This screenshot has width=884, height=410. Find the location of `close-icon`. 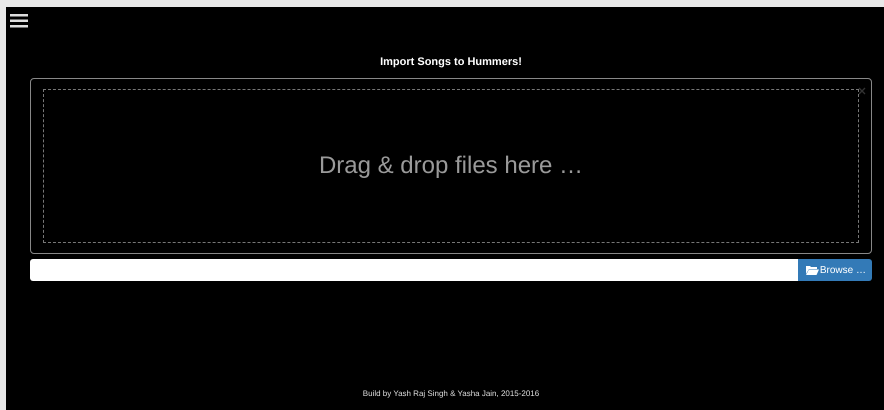

close-icon is located at coordinates (862, 91).